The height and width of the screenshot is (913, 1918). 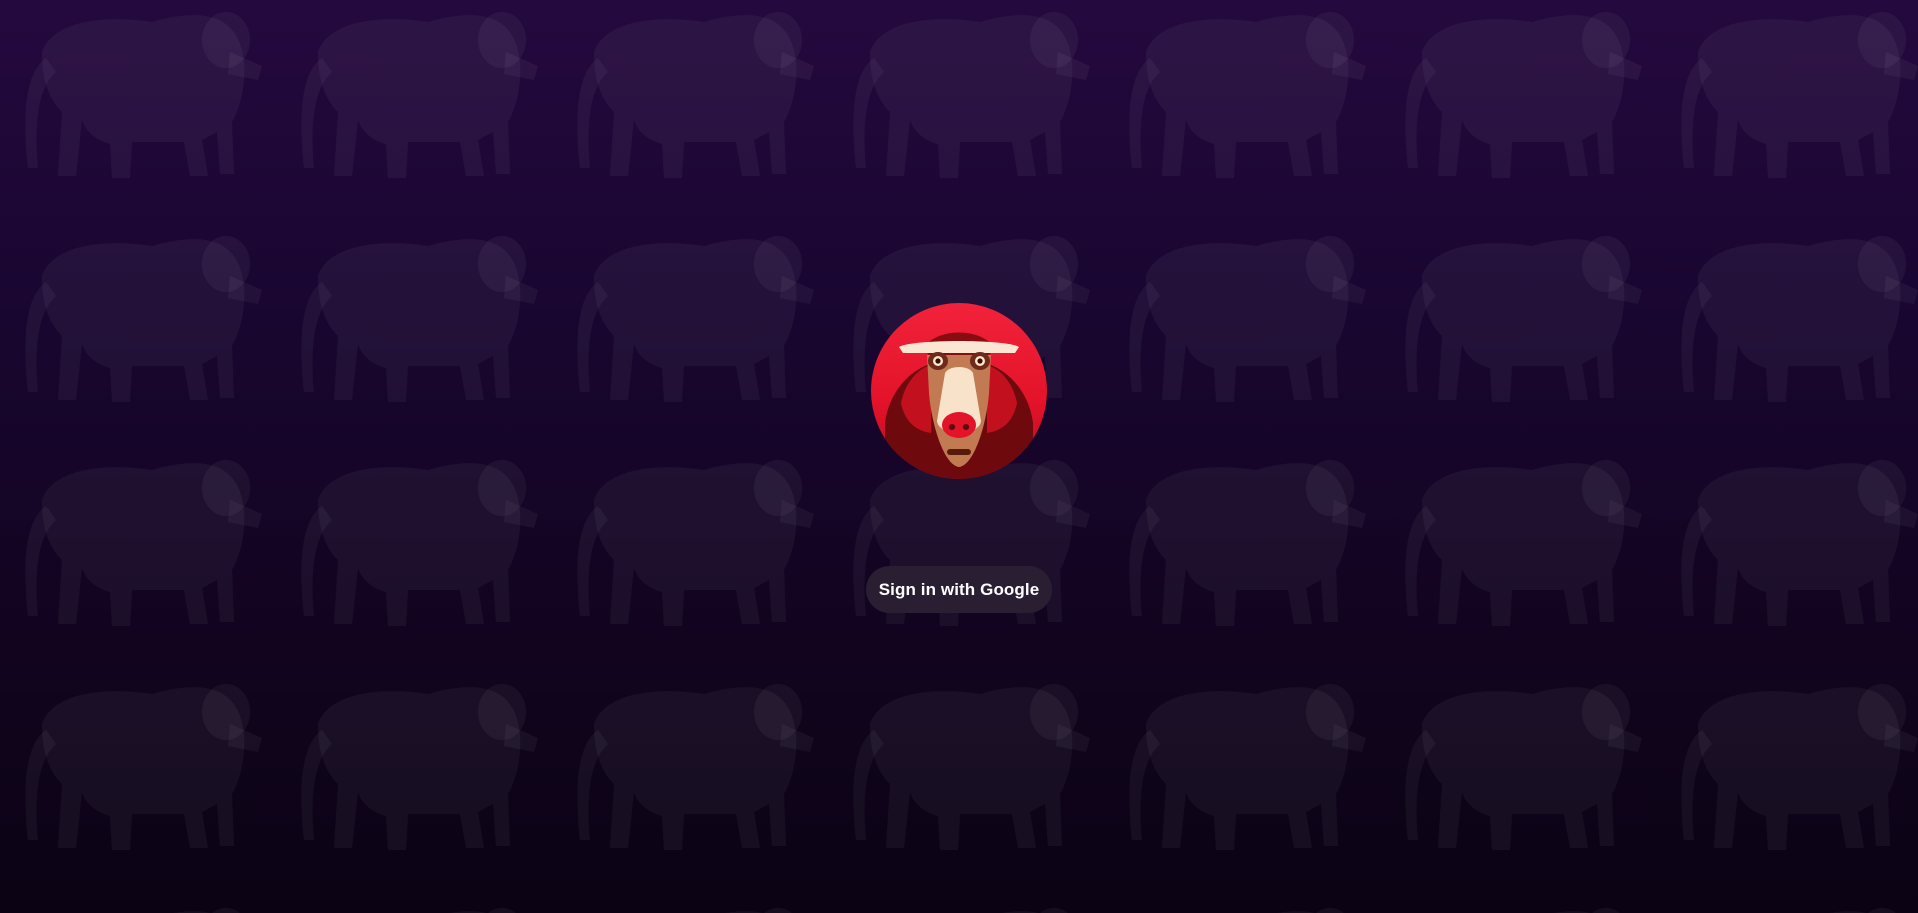 I want to click on baboon-face-icon, so click(x=959, y=391).